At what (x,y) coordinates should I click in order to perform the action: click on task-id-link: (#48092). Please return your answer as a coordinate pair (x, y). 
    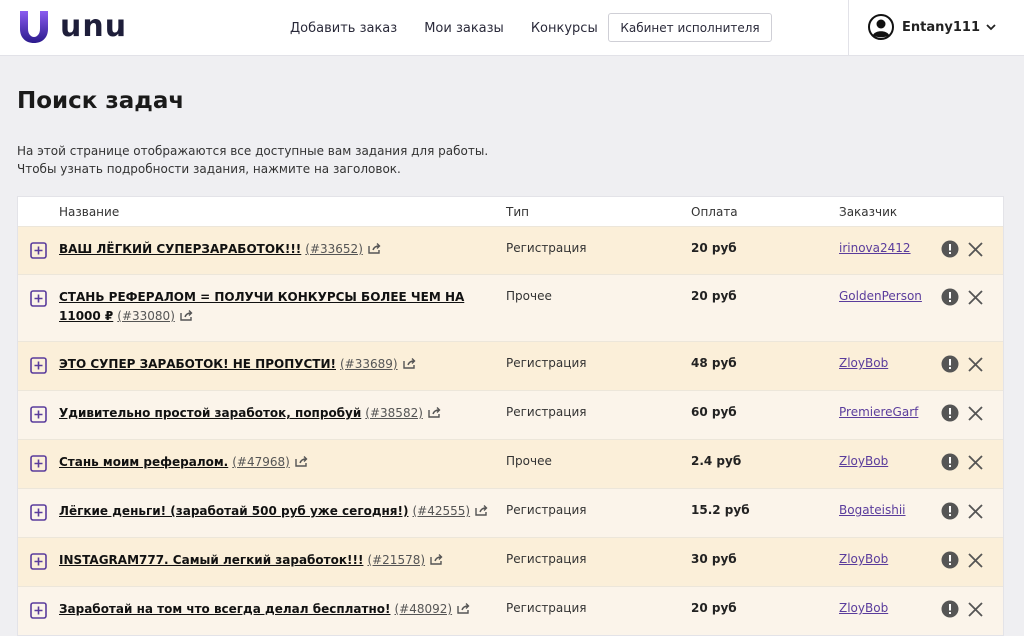
    Looking at the image, I should click on (423, 609).